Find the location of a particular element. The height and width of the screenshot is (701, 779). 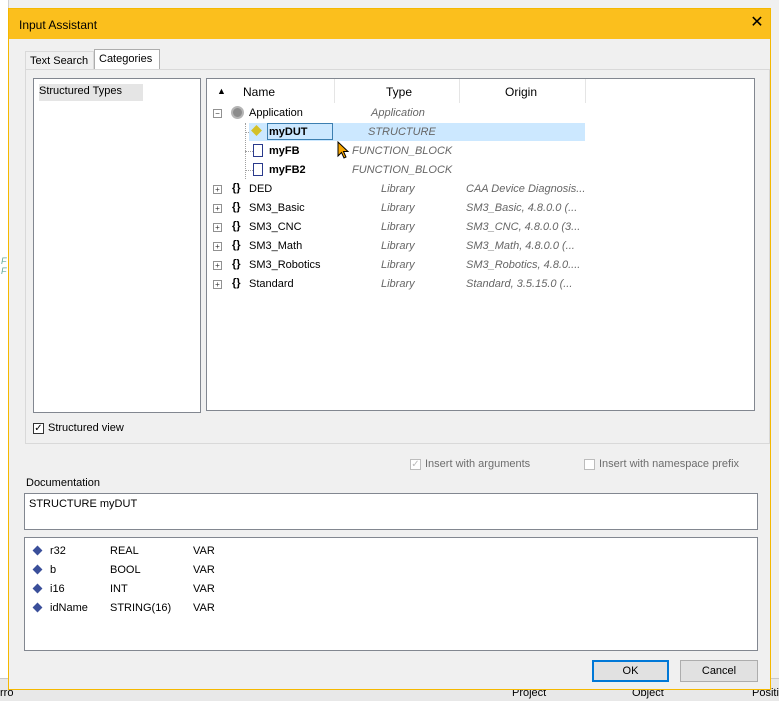

list-item: idName STRING(16) VAR is located at coordinates (175, 608).